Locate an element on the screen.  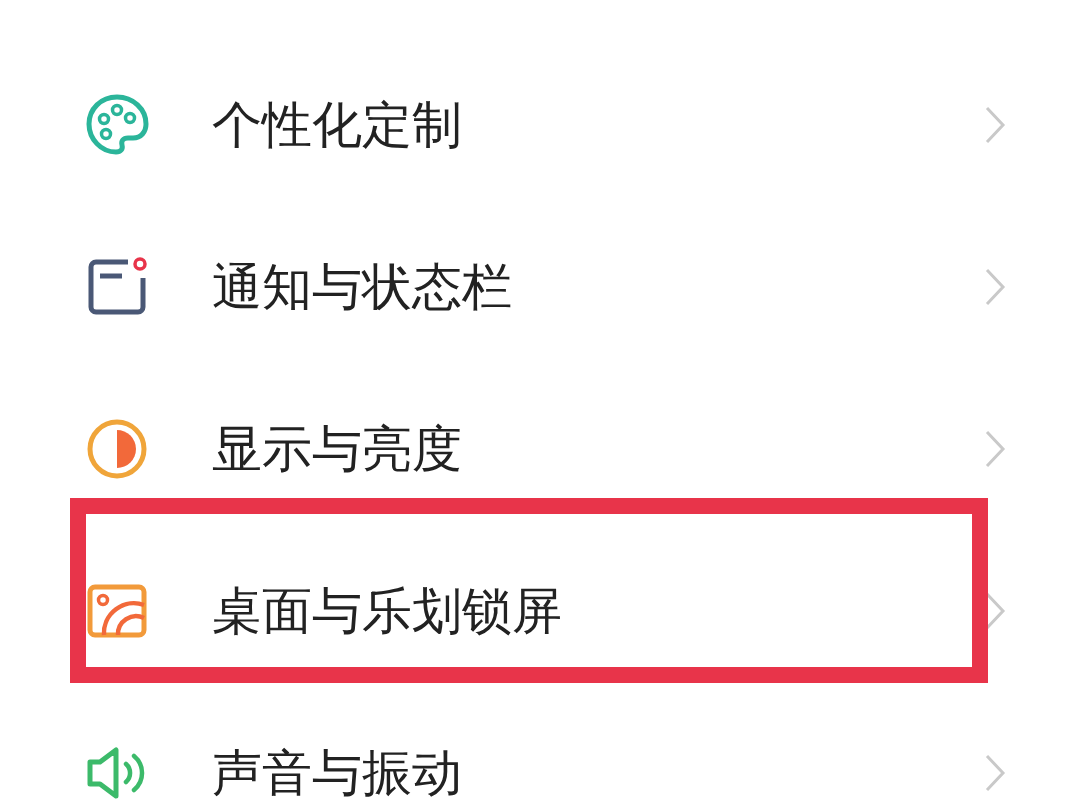
setting-label: 桌面与乐划锁屏 is located at coordinates (387, 611).